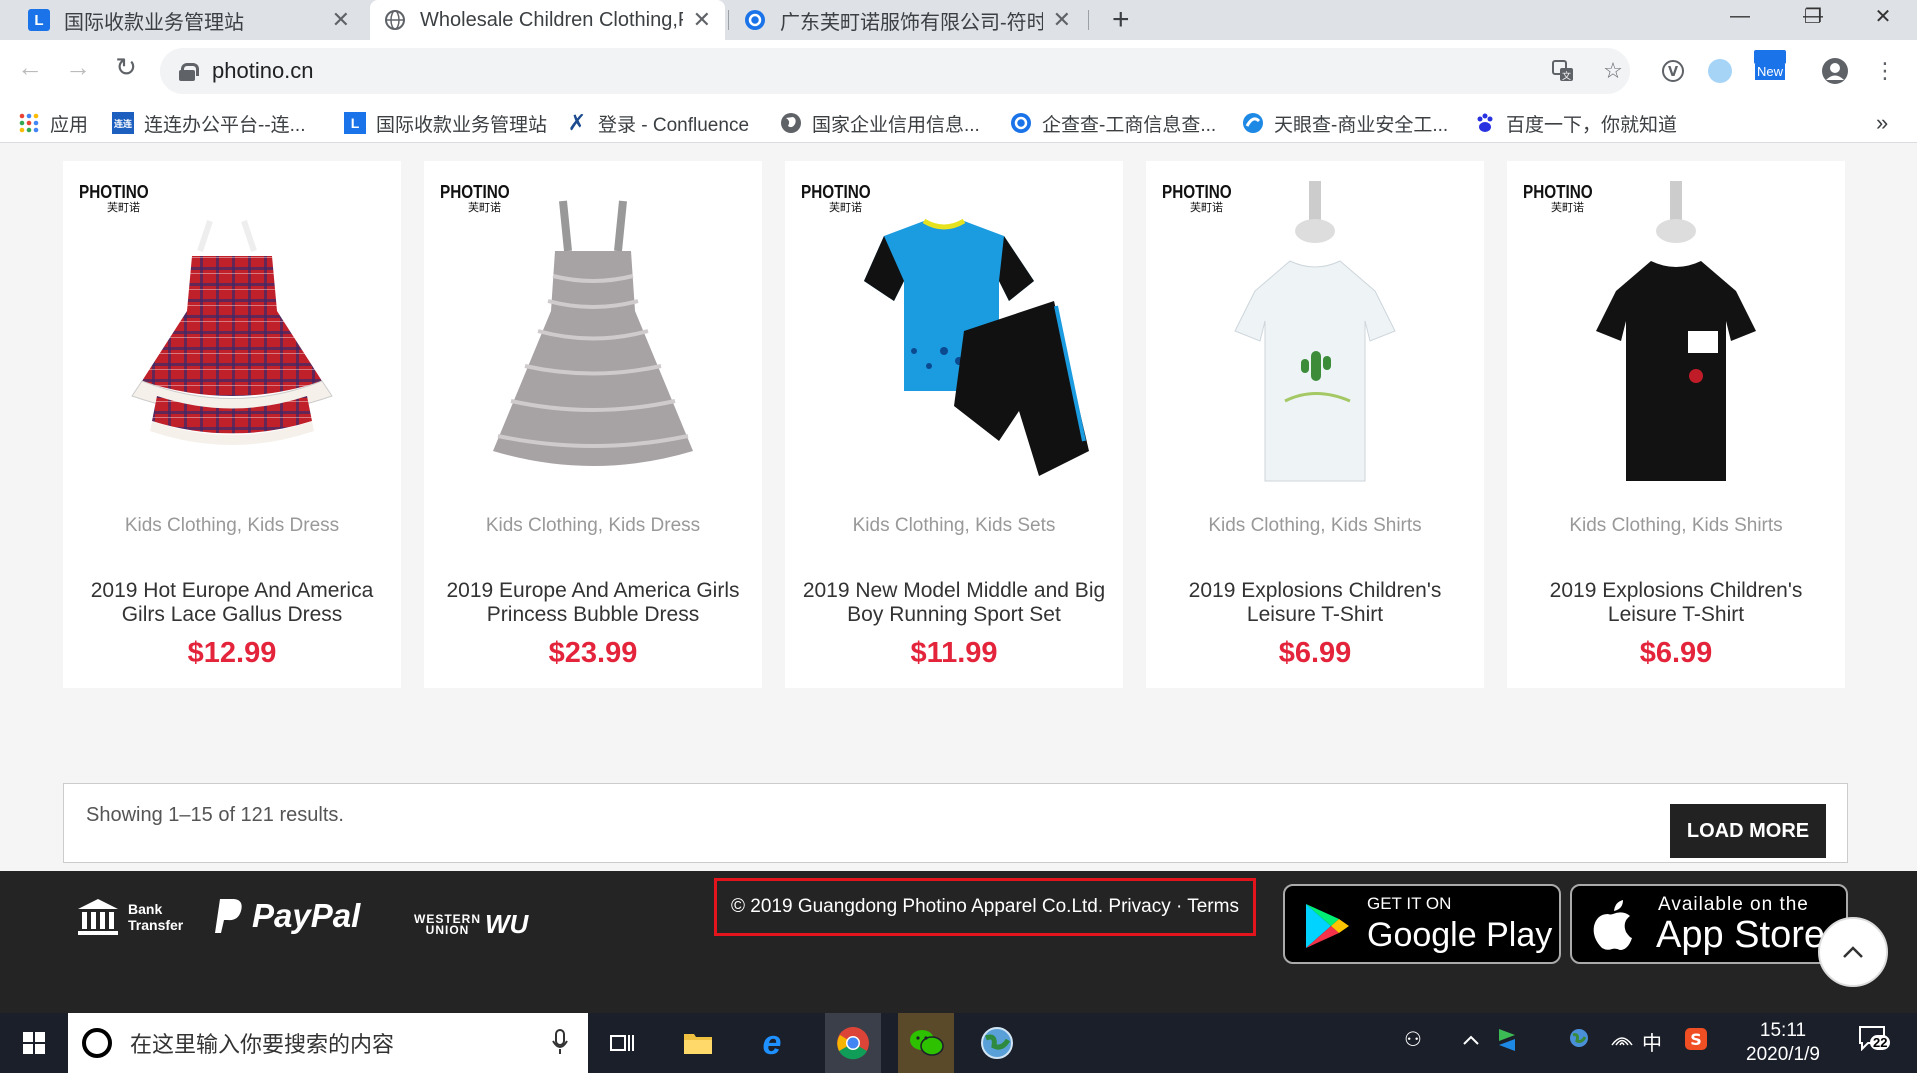 This screenshot has width=1917, height=1073. What do you see at coordinates (1748, 831) in the screenshot?
I see `load-more-button: LOAD MORE` at bounding box center [1748, 831].